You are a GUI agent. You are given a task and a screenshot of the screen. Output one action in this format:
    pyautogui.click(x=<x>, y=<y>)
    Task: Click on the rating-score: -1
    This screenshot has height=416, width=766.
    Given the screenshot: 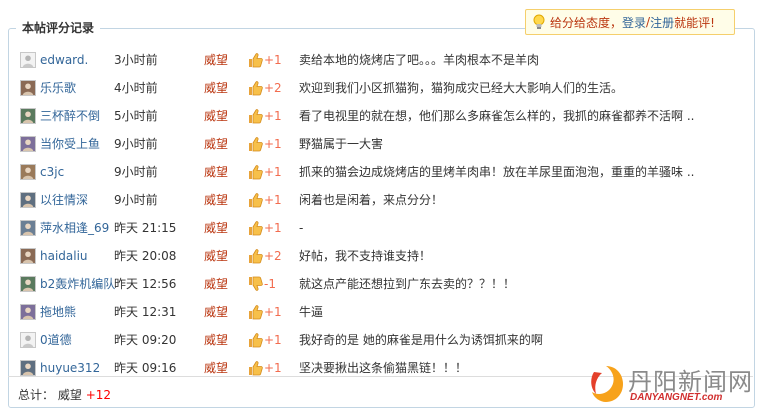 What is the action you would take?
    pyautogui.click(x=270, y=284)
    